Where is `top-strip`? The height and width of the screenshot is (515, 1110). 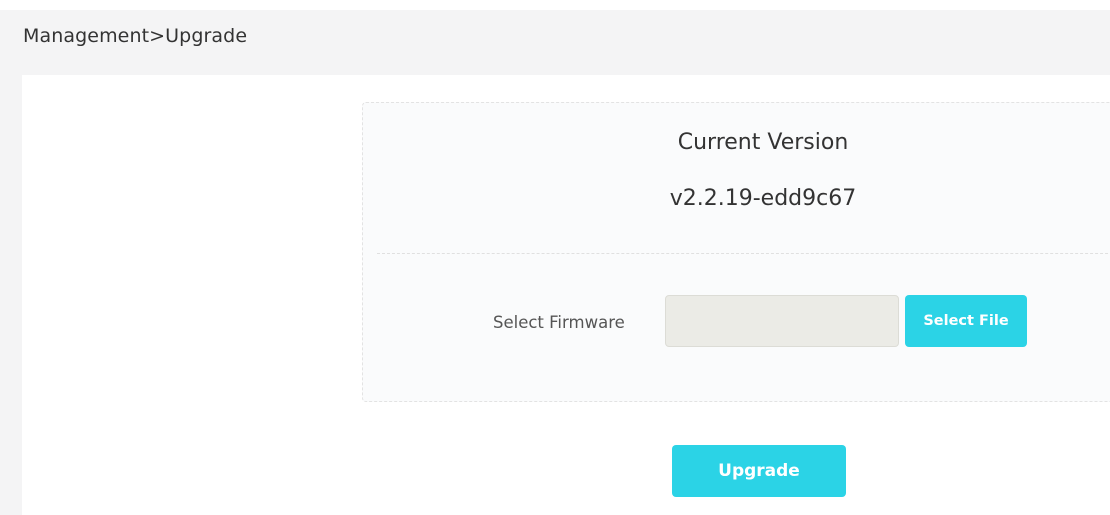
top-strip is located at coordinates (555, 5).